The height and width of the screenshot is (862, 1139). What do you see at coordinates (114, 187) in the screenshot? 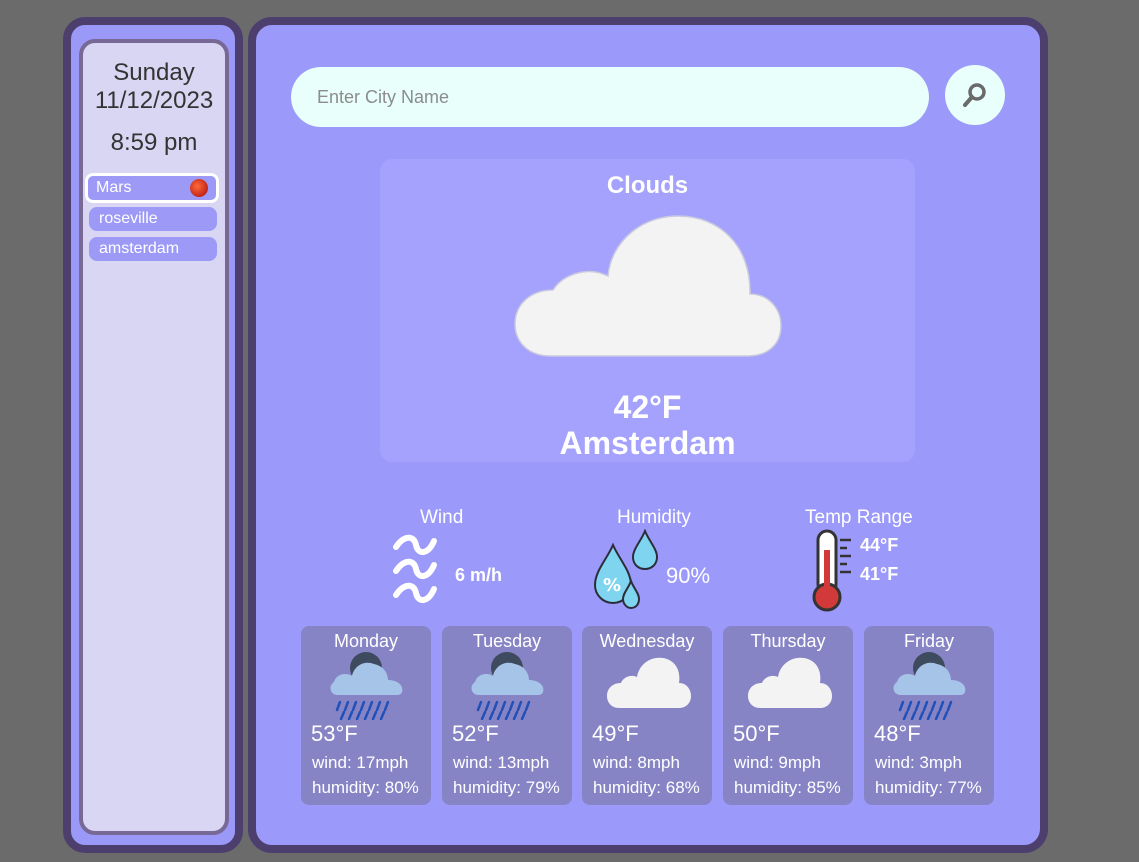
I see `saved-city-label: Mars` at bounding box center [114, 187].